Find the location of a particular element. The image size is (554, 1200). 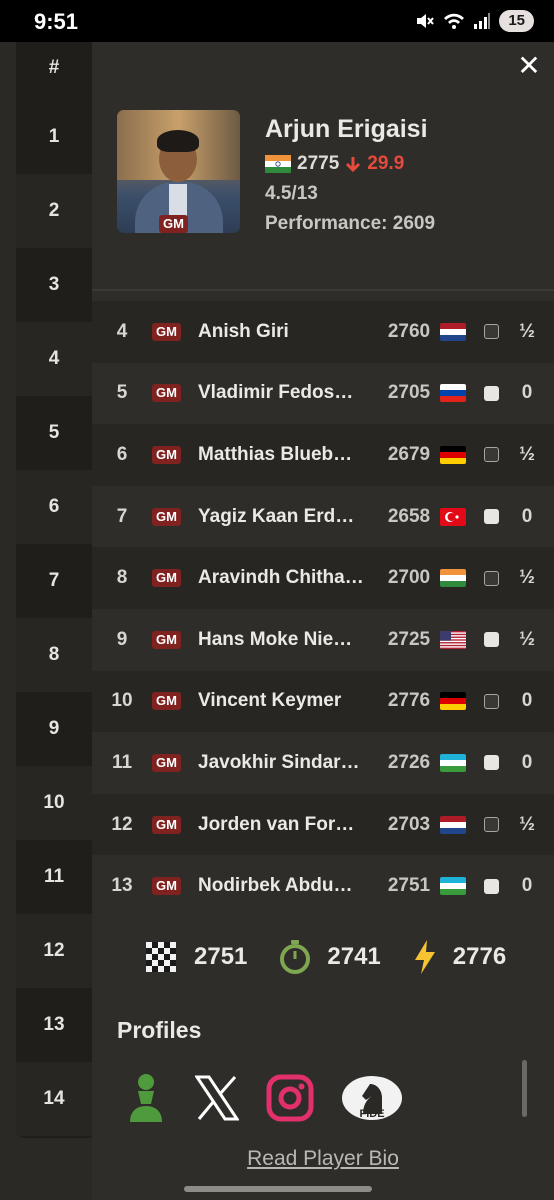

ratings-summary: 2751 2741 2776 is located at coordinates (341, 957).